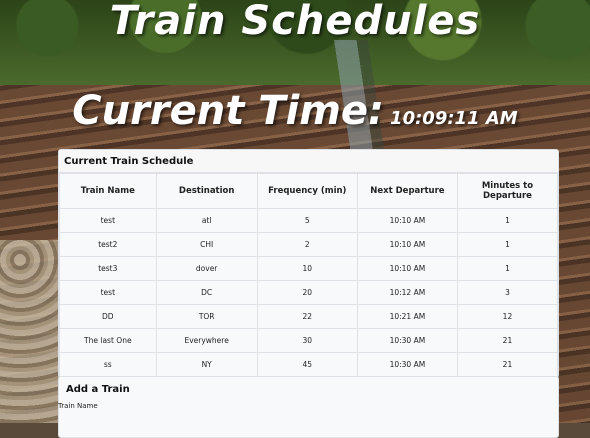  I want to click on table-row: DD TOR 22 10:21 AM 12, so click(309, 316).